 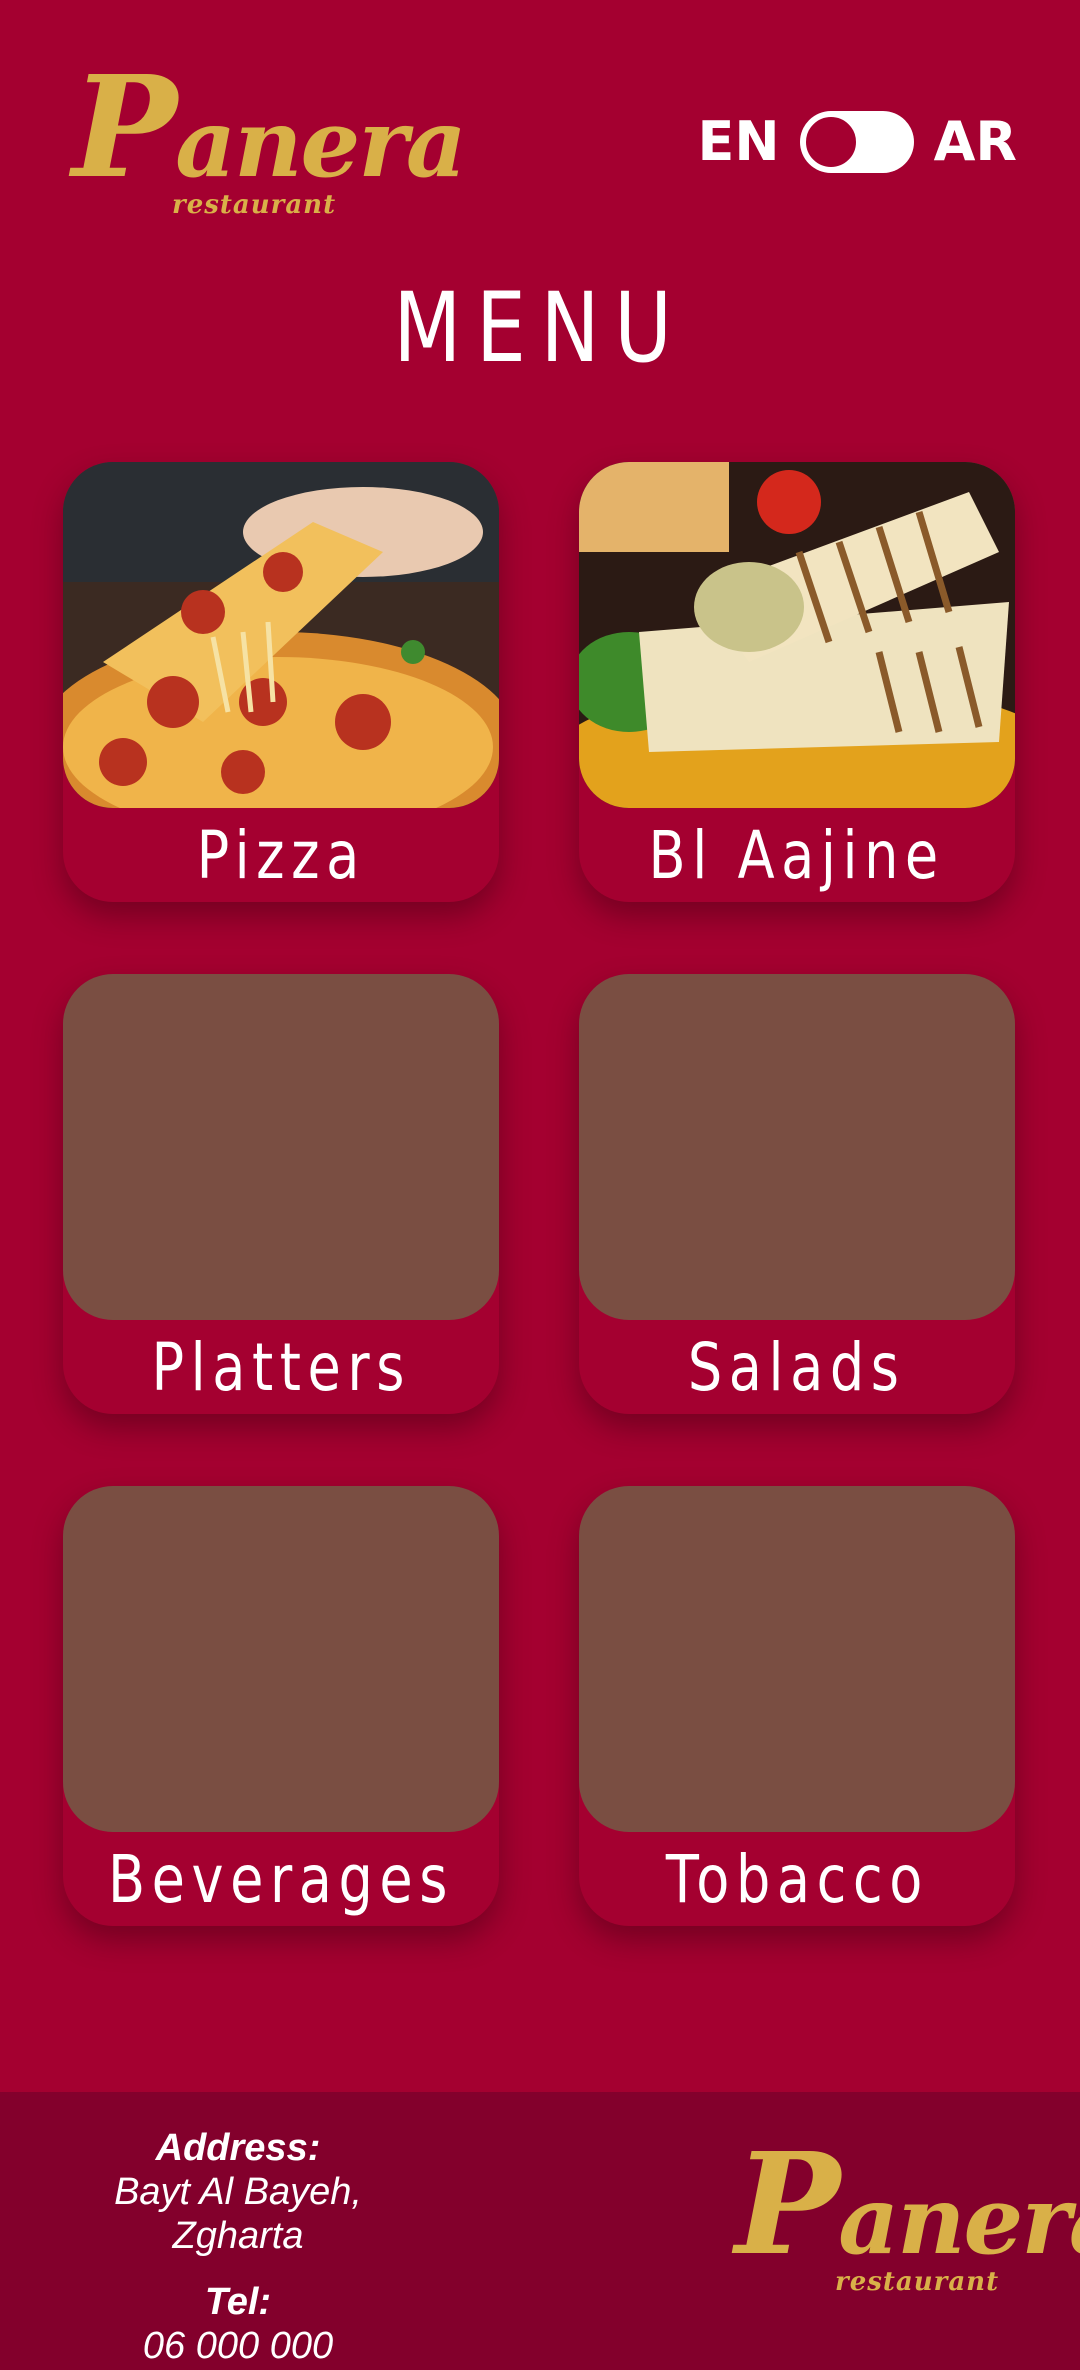 I want to click on pizza-image, so click(x=281, y=635).